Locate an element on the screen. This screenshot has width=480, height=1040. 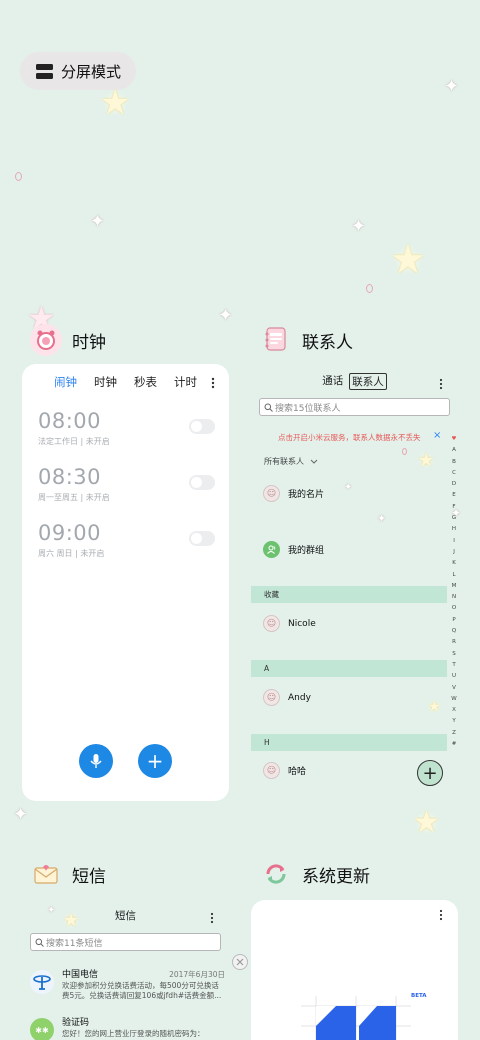
alarm-time: 08:30 is located at coordinates (70, 477).